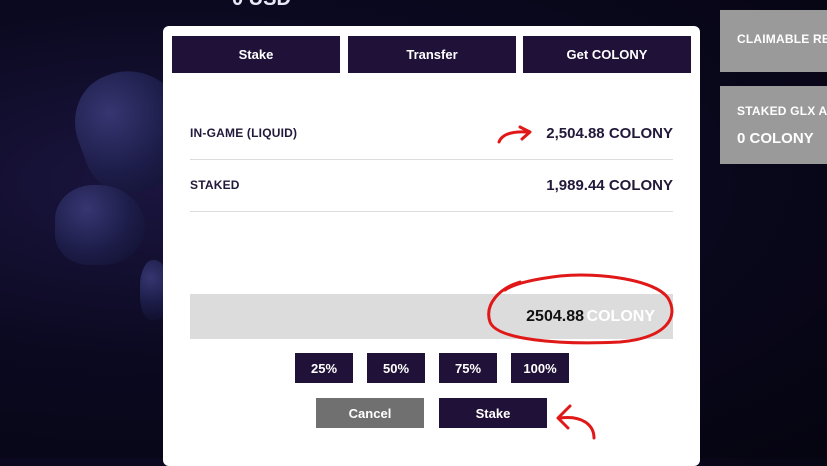  I want to click on percent-50-button: 50%, so click(396, 368).